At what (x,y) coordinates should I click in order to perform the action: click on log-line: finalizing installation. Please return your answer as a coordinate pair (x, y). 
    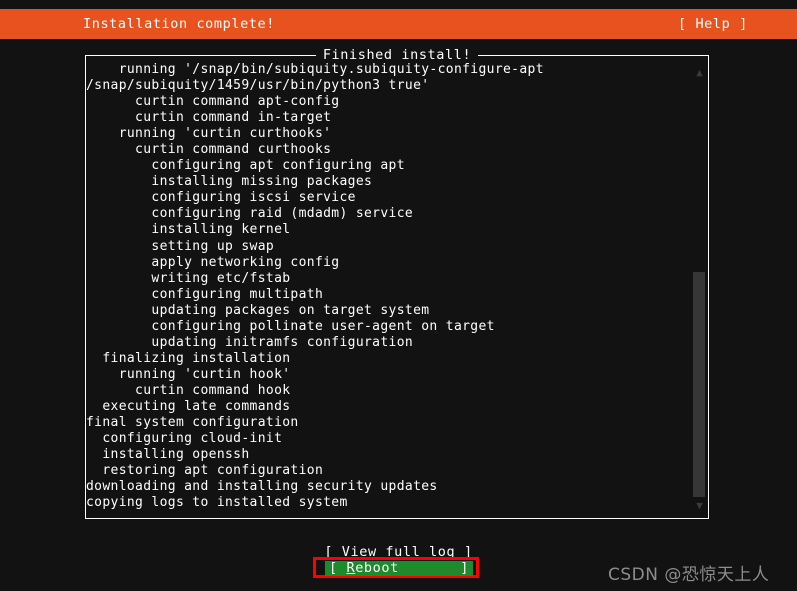
    Looking at the image, I should click on (188, 358).